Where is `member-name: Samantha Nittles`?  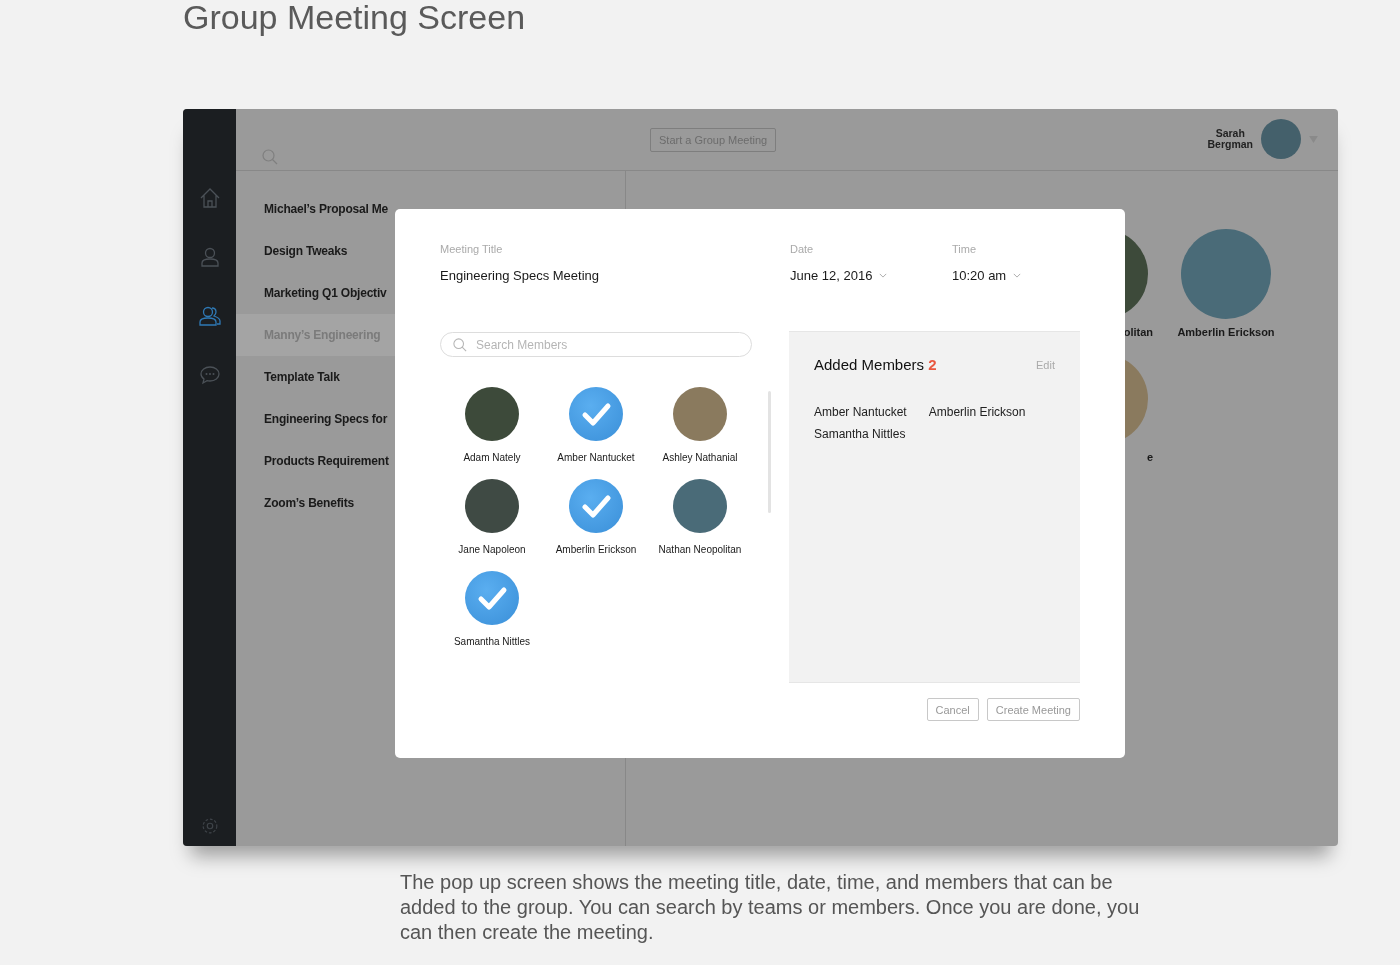 member-name: Samantha Nittles is located at coordinates (492, 641).